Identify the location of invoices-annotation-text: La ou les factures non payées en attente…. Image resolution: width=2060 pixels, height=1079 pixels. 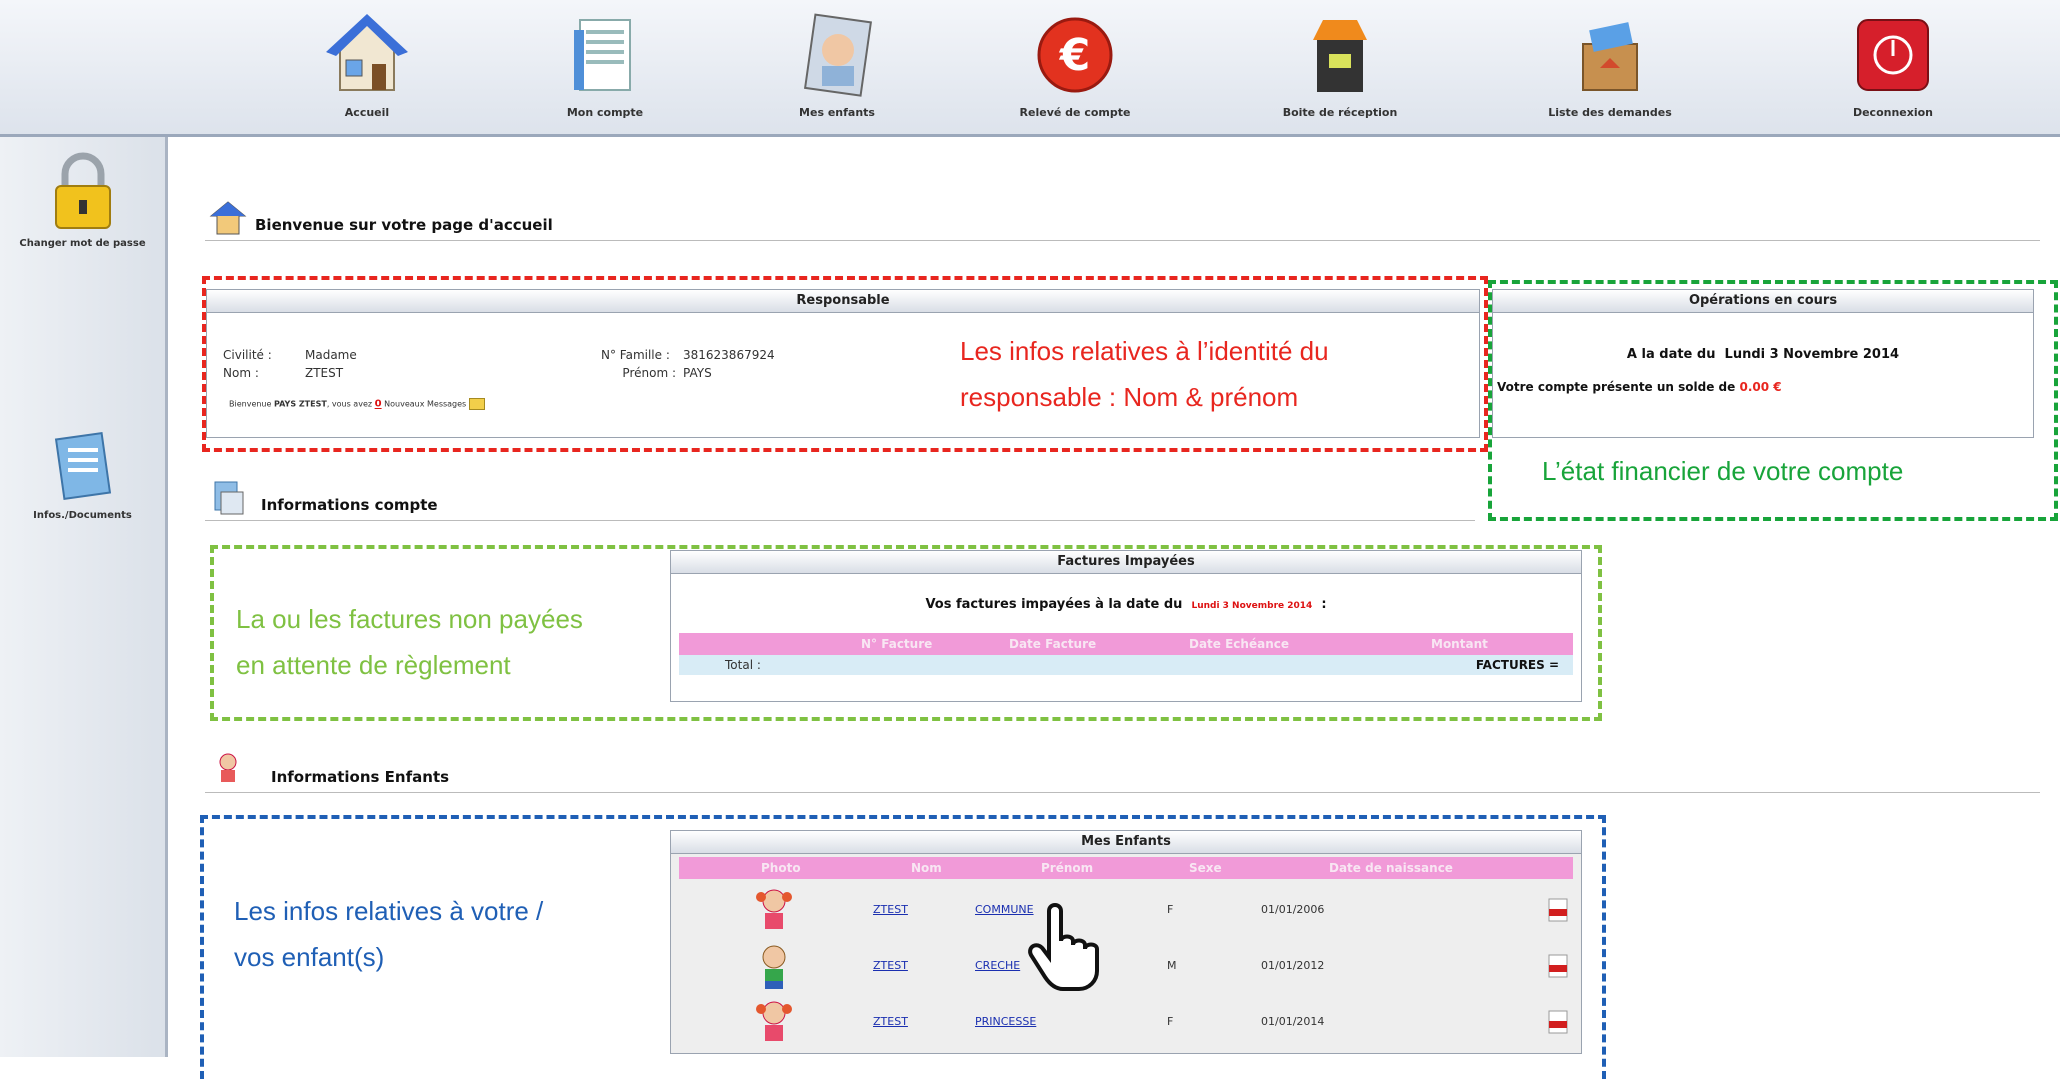
(409, 642).